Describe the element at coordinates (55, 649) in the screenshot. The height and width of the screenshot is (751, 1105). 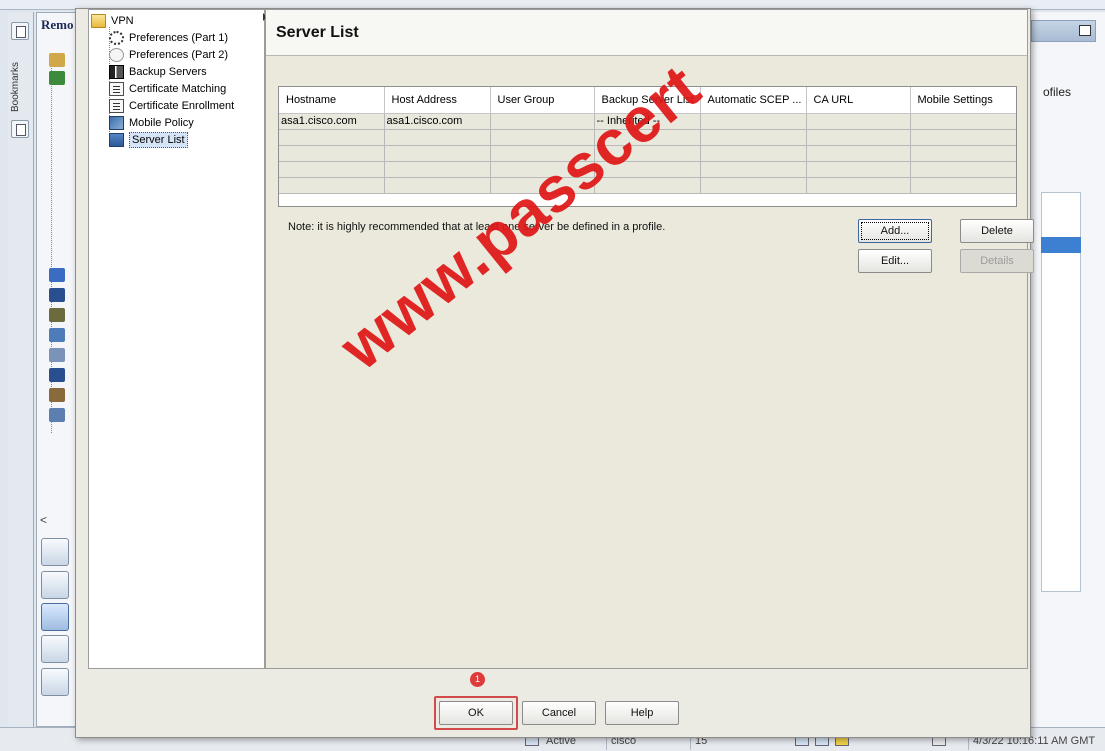
I see `site-to-site-vpn-icon` at that location.